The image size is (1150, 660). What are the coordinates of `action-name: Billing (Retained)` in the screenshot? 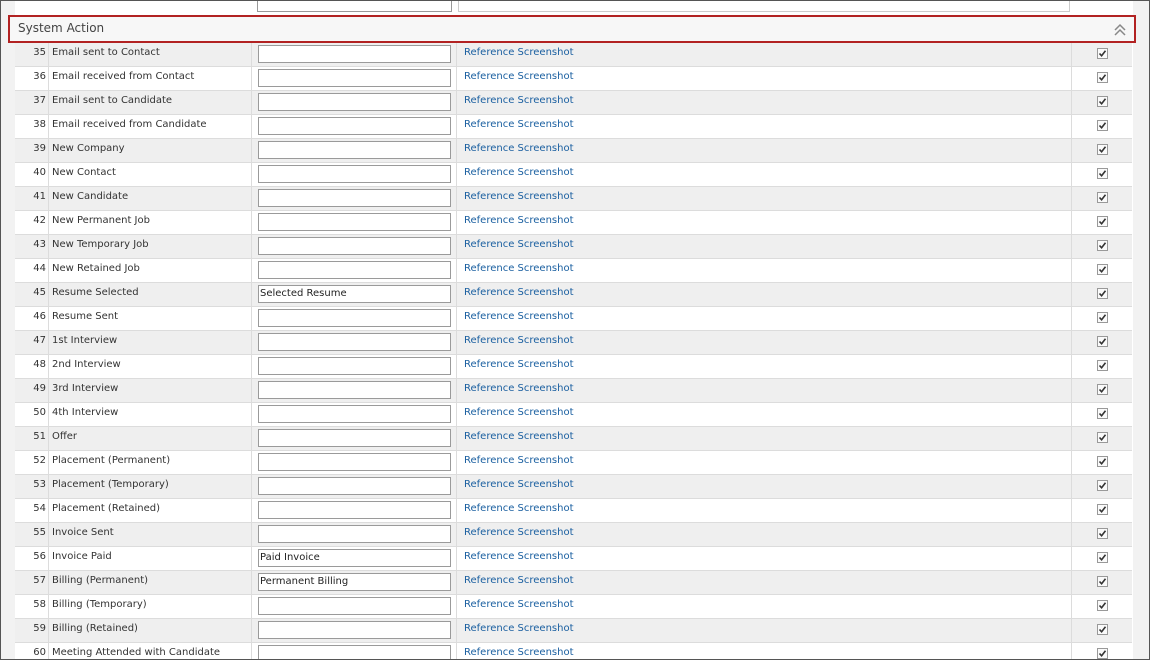 It's located at (95, 628).